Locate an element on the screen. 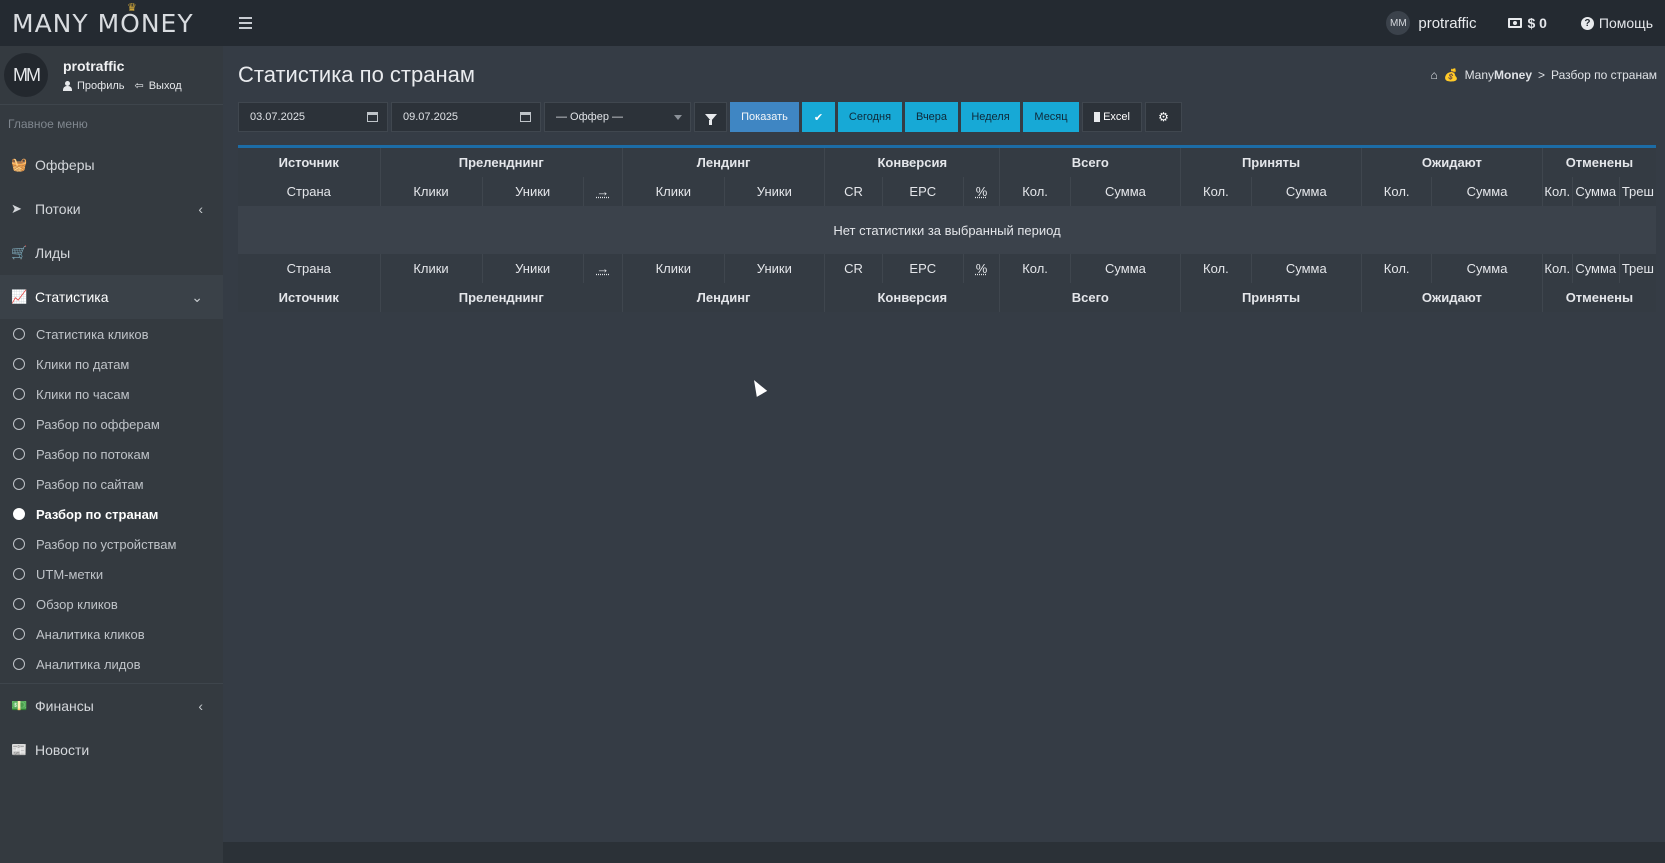  column-footer: Клики is located at coordinates (431, 268).